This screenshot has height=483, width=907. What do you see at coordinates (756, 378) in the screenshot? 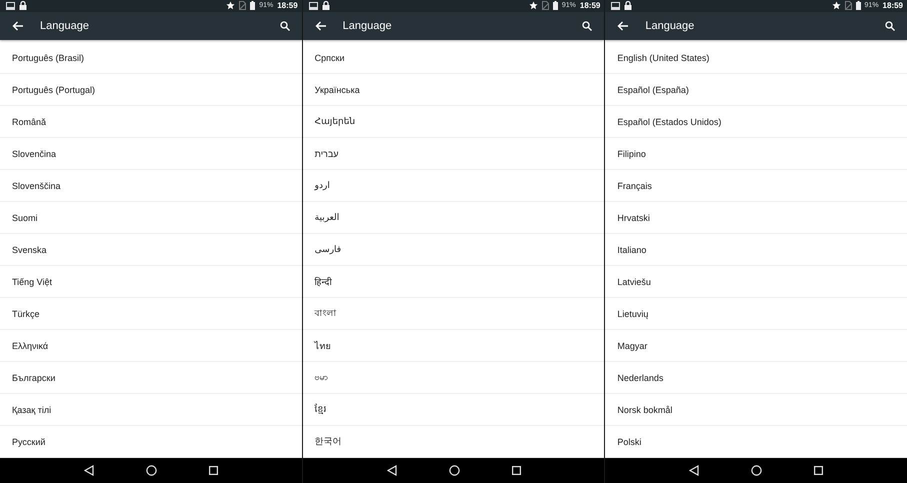
I see `language-item: Nederlands` at bounding box center [756, 378].